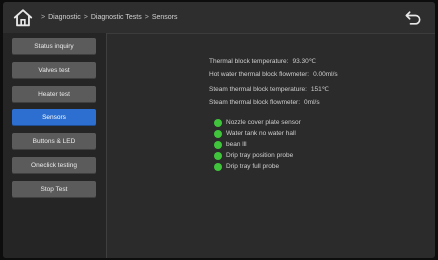 This screenshot has width=438, height=260. I want to click on reading-value: 0.00ml/s, so click(325, 74).